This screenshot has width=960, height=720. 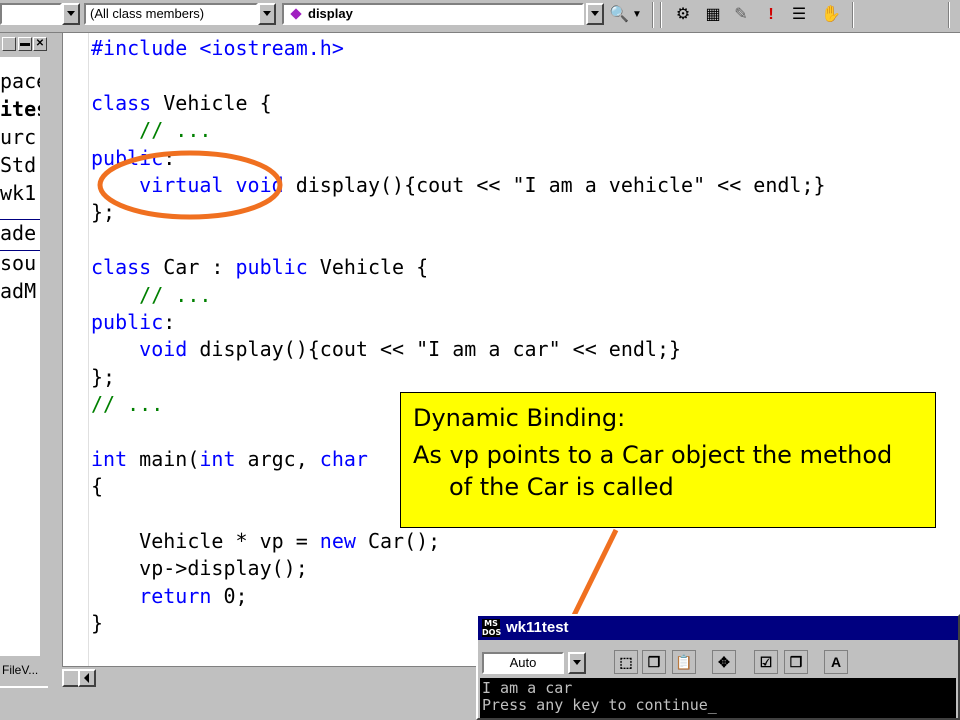 What do you see at coordinates (18, 193) in the screenshot?
I see `workspace-tree-item: wk1` at bounding box center [18, 193].